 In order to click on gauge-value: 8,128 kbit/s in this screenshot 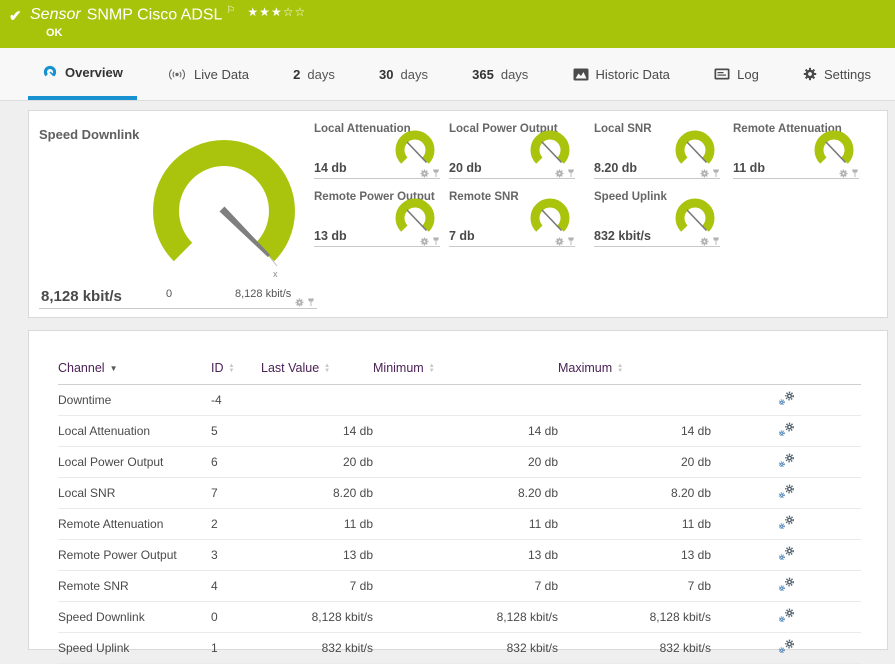, I will do `click(81, 296)`.